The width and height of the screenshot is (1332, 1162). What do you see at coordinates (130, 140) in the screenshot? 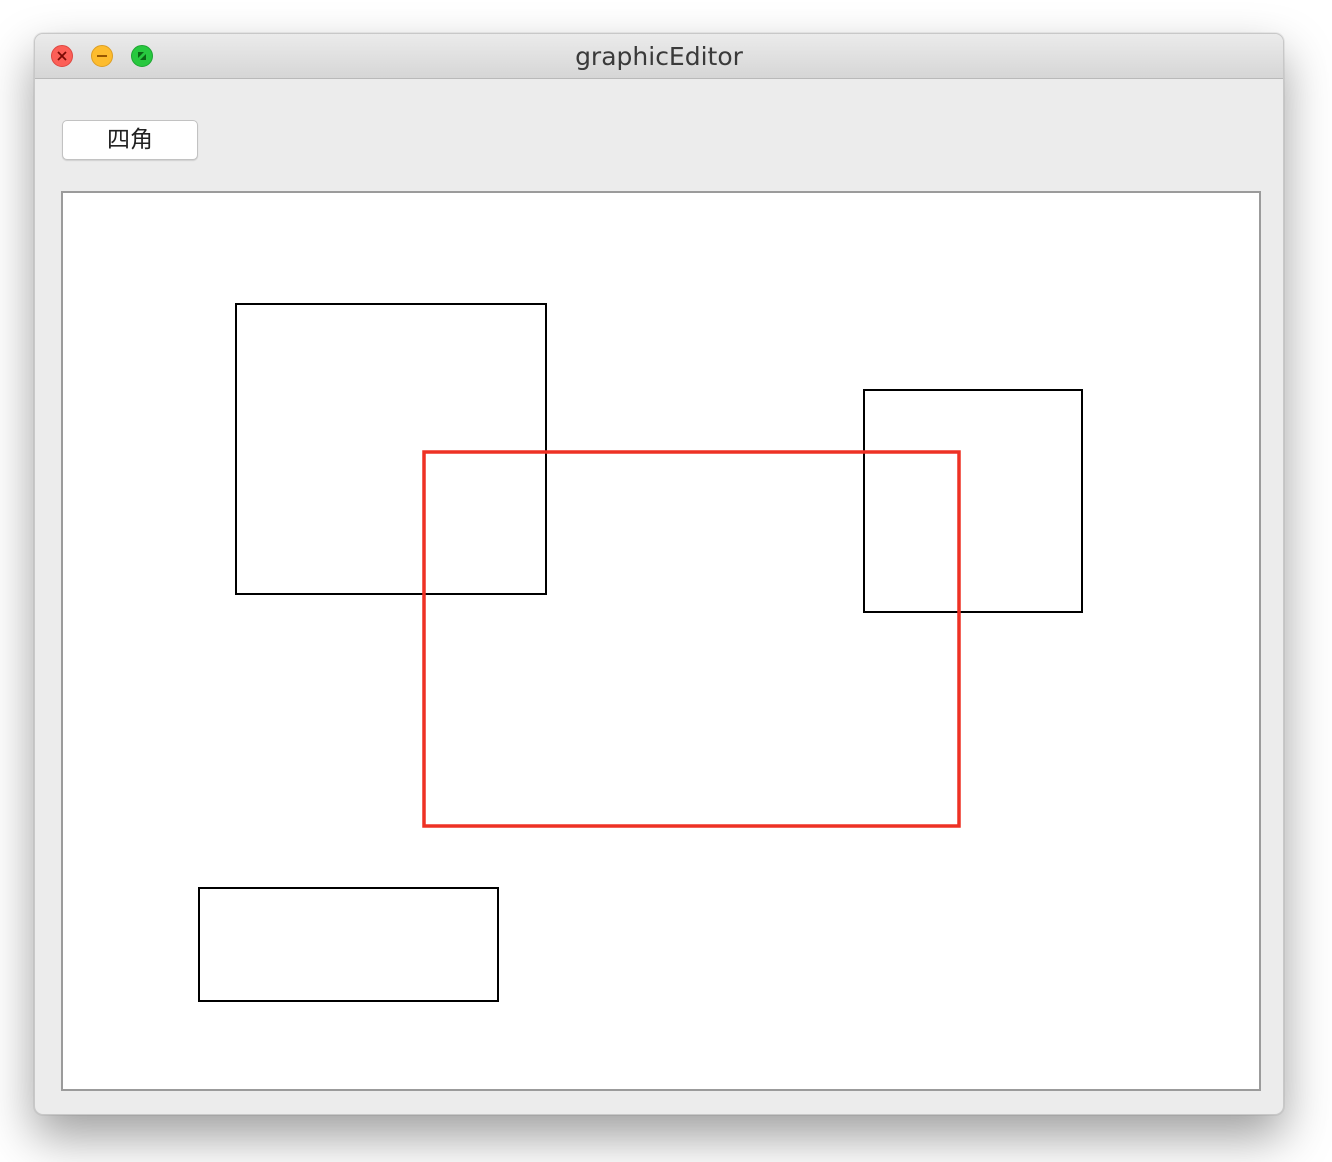
I see `rectangle-tool-button: 四角` at bounding box center [130, 140].